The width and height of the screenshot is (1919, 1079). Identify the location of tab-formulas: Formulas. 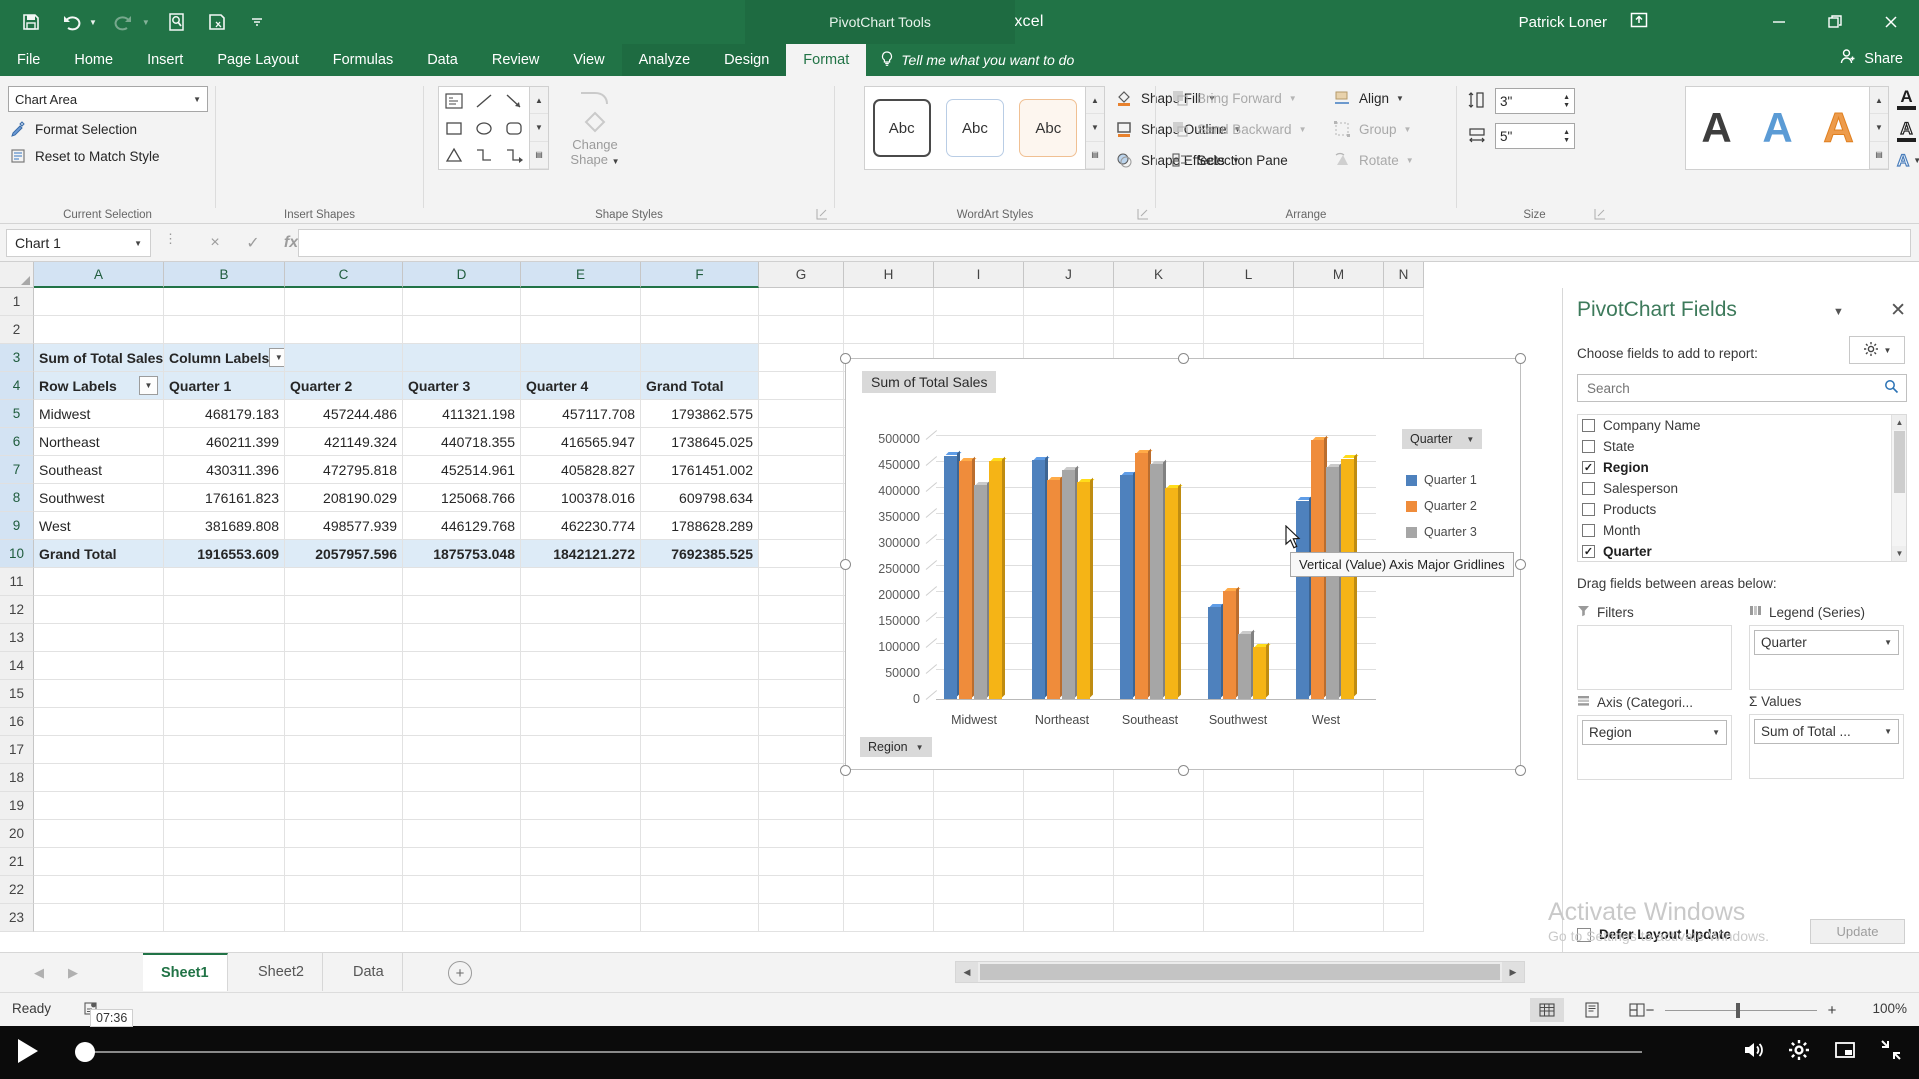
(363, 60).